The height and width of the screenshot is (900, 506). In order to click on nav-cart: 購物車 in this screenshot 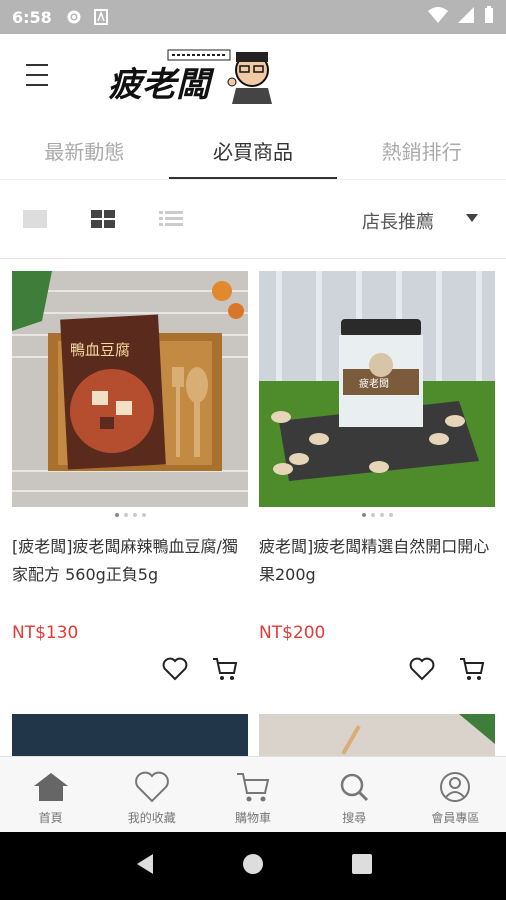, I will do `click(252, 794)`.